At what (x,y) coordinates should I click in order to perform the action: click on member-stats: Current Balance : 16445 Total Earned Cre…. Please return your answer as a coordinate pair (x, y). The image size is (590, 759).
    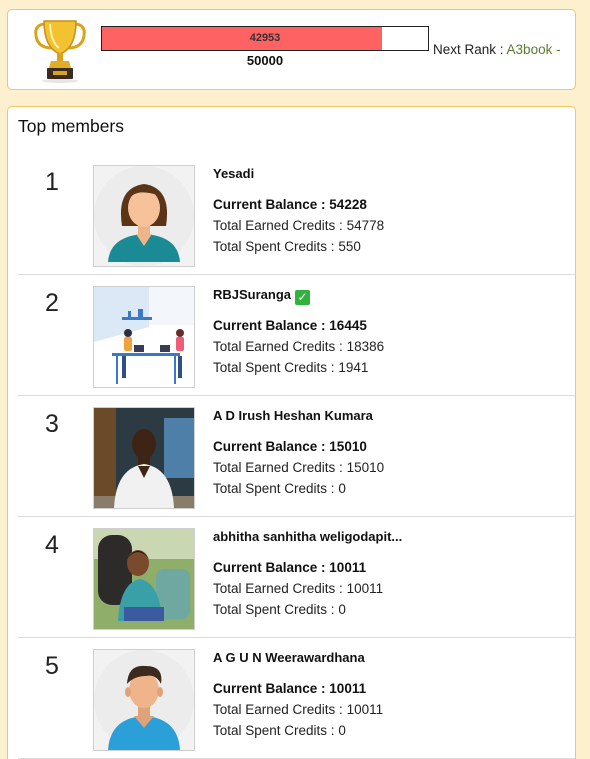
    Looking at the image, I should click on (298, 346).